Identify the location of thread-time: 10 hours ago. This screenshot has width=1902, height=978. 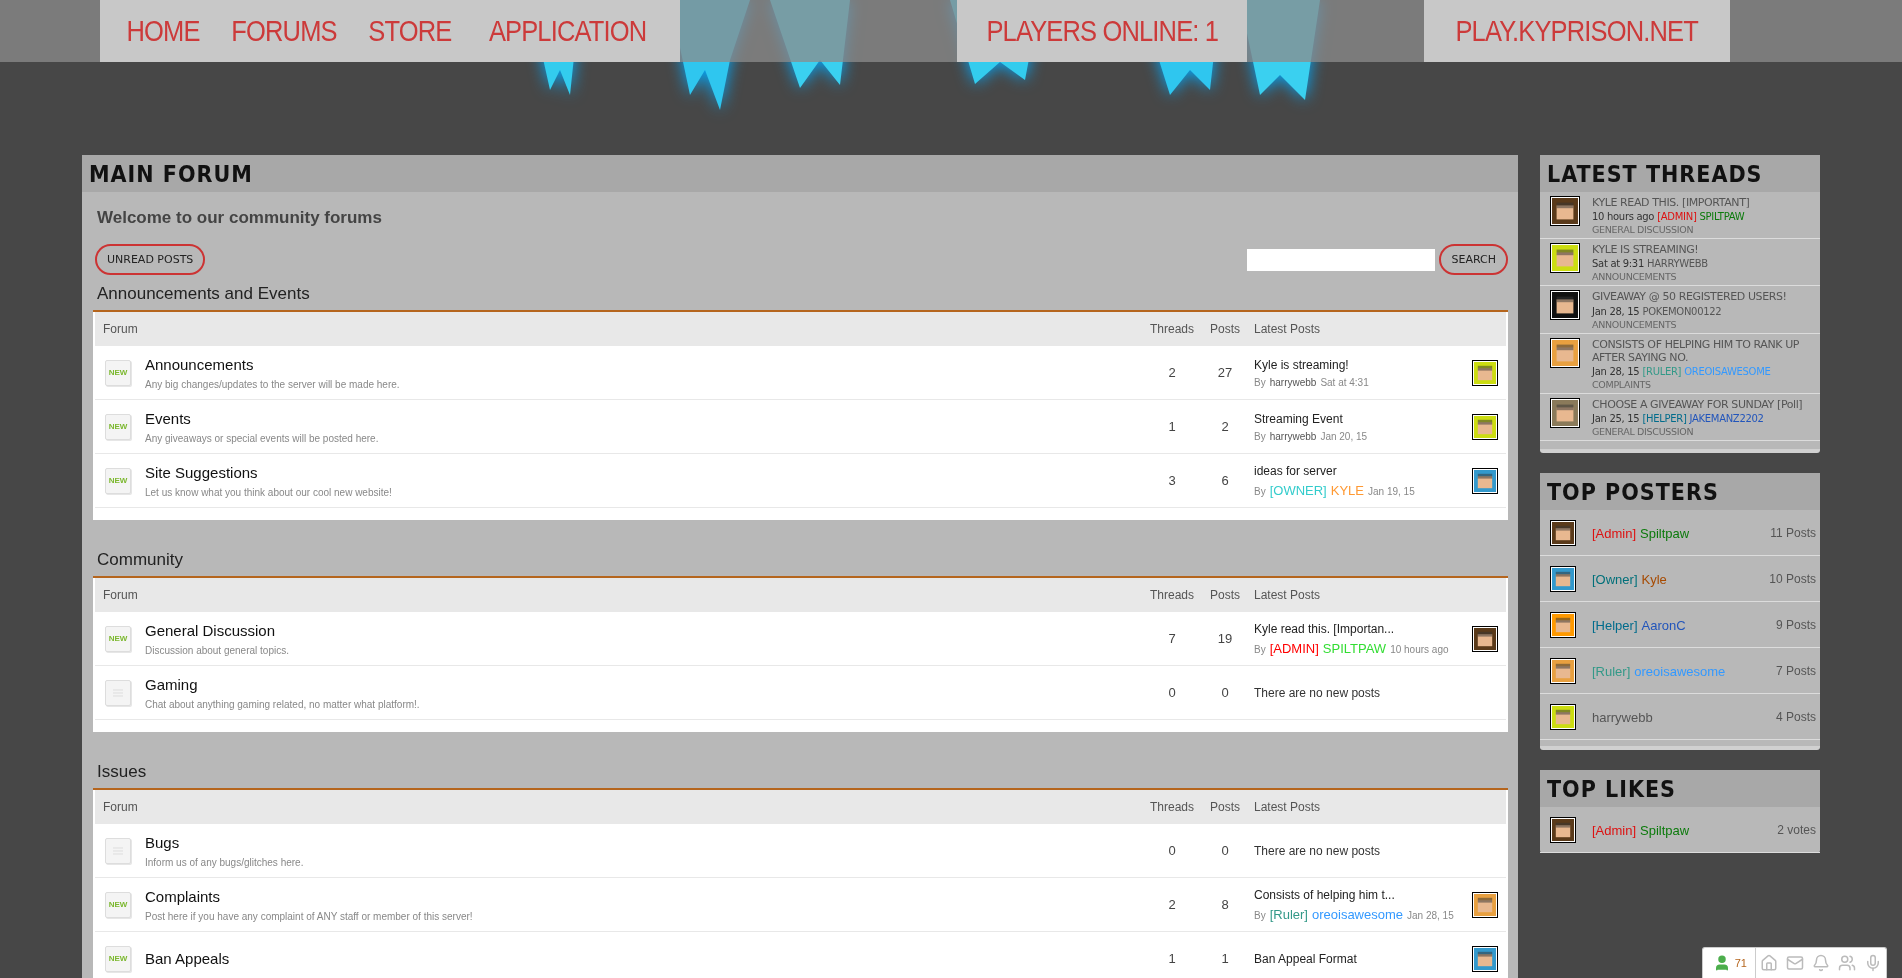
(1623, 217).